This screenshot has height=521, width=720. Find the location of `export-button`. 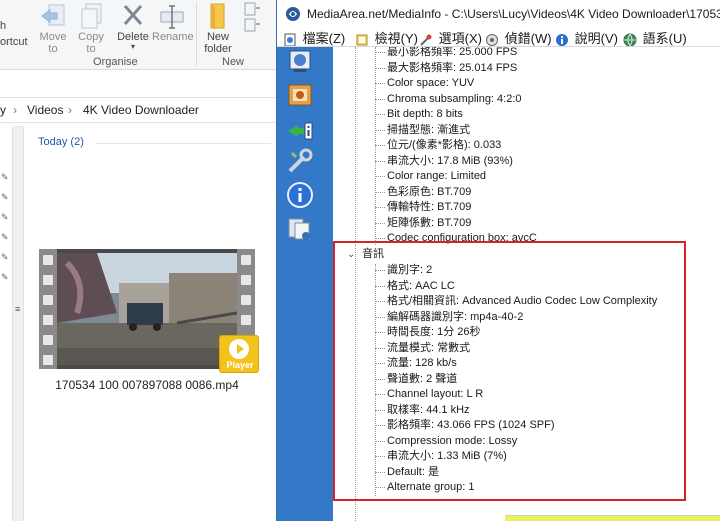

export-button is located at coordinates (300, 131).